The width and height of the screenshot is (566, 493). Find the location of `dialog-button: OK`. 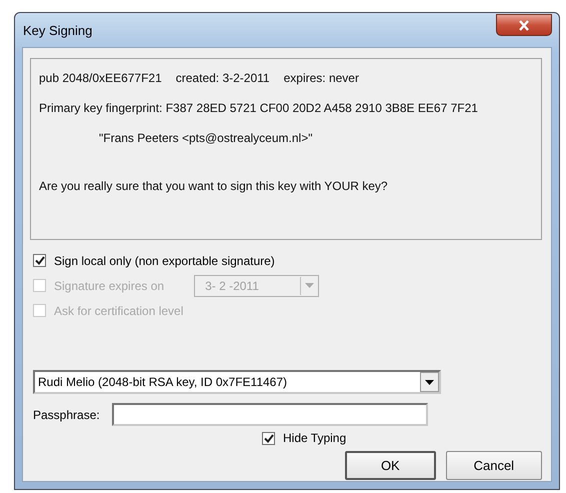

dialog-button: OK is located at coordinates (390, 465).